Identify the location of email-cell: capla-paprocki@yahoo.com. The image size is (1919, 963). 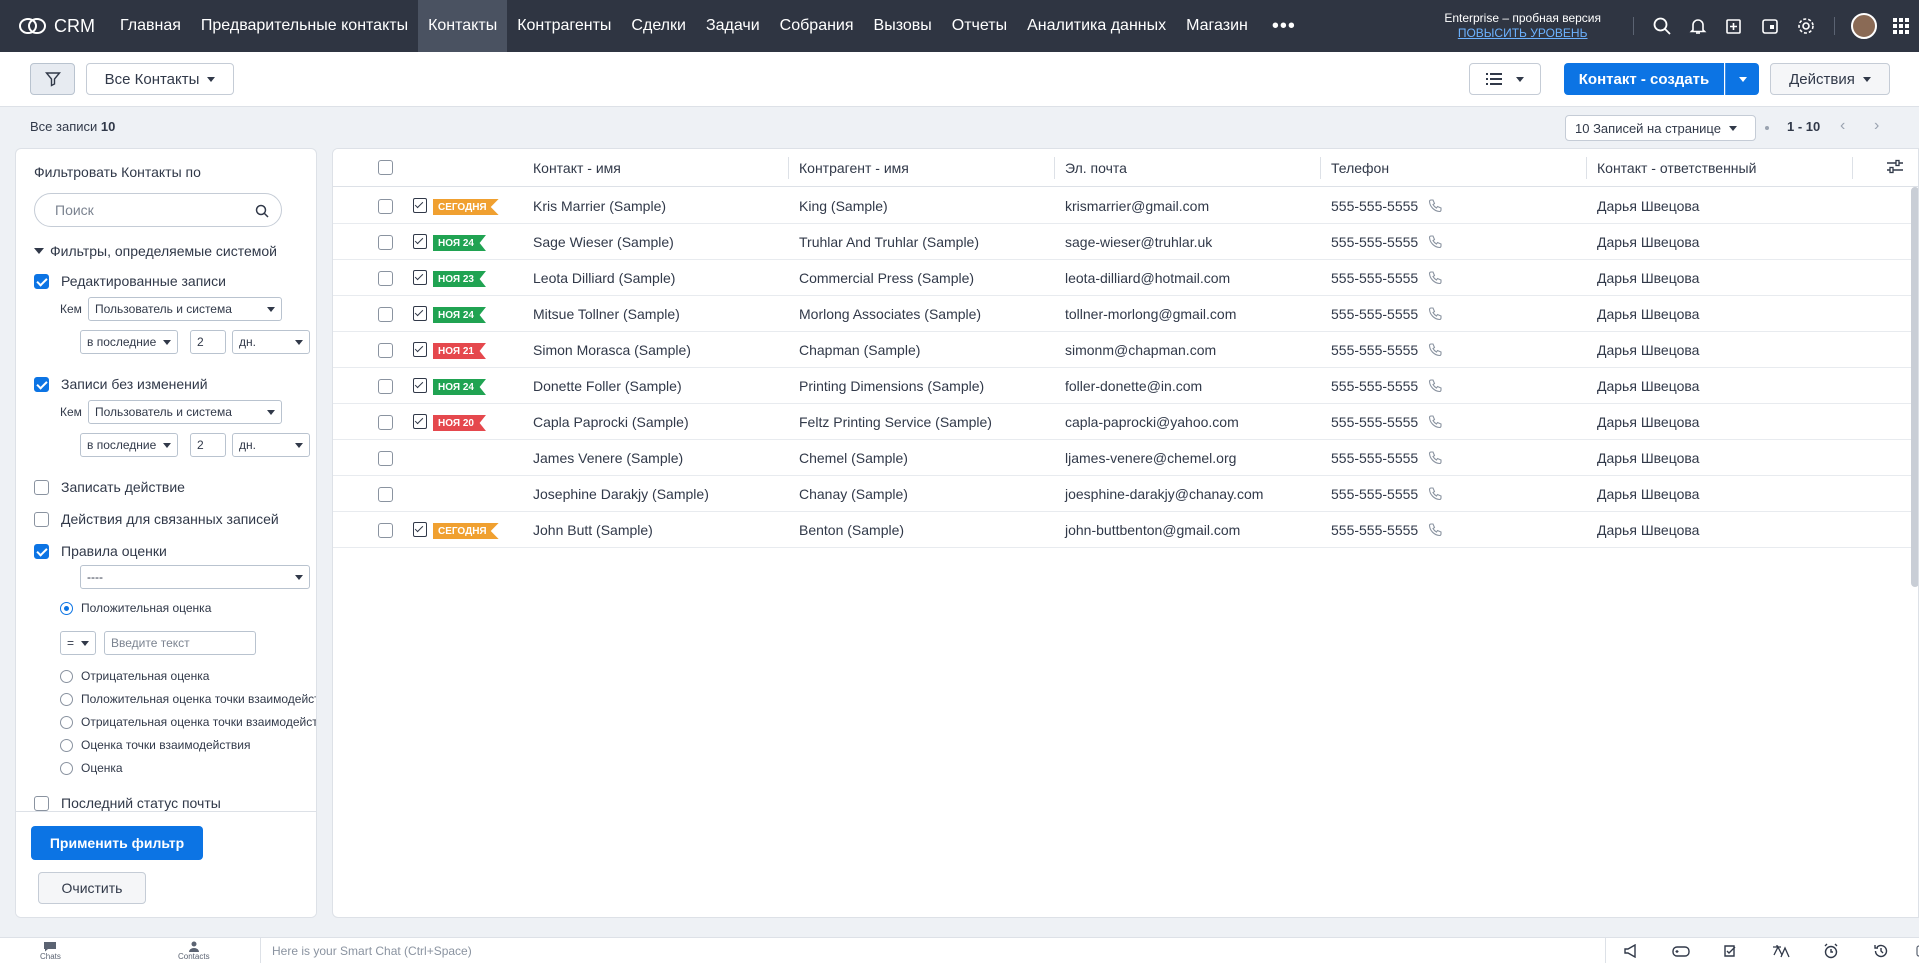
(1152, 422).